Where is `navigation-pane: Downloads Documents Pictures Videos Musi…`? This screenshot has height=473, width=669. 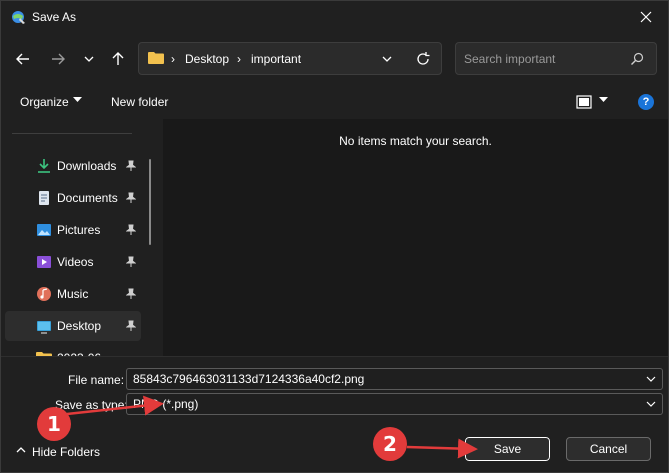
navigation-pane: Downloads Documents Pictures Videos Musi… is located at coordinates (81, 237).